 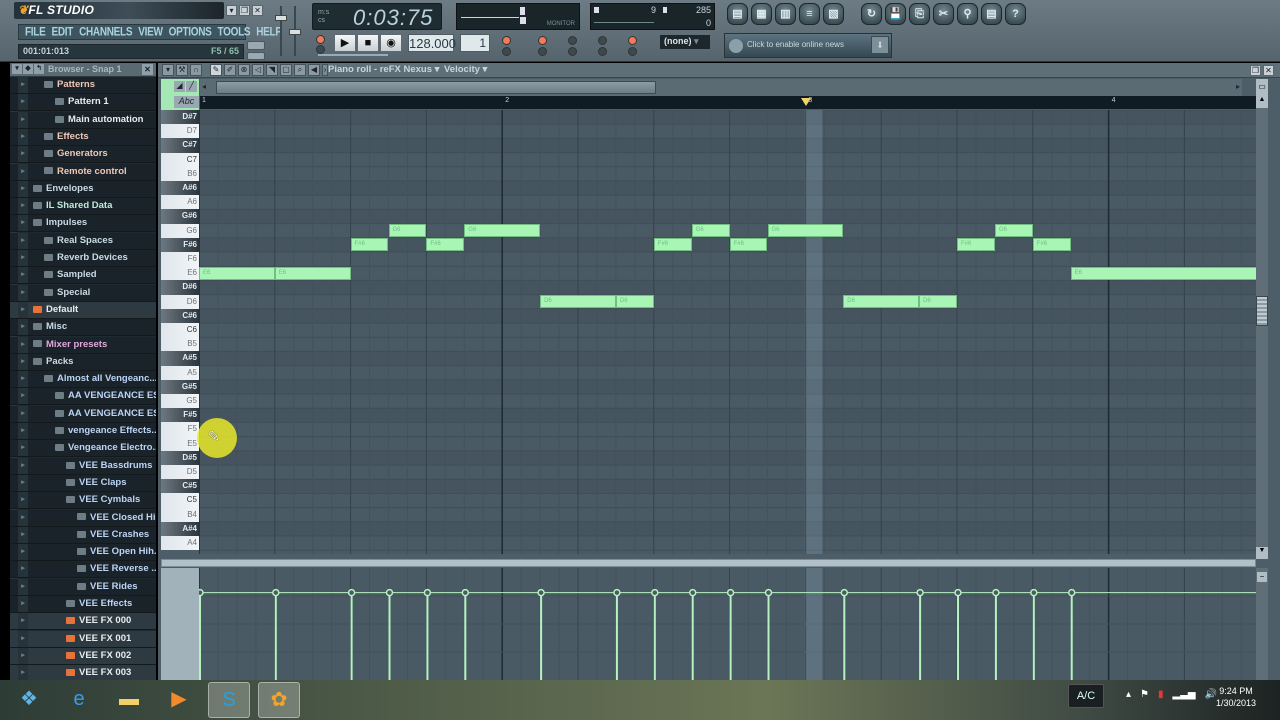 What do you see at coordinates (737, 14) in the screenshot?
I see `playlist-icon: ▤` at bounding box center [737, 14].